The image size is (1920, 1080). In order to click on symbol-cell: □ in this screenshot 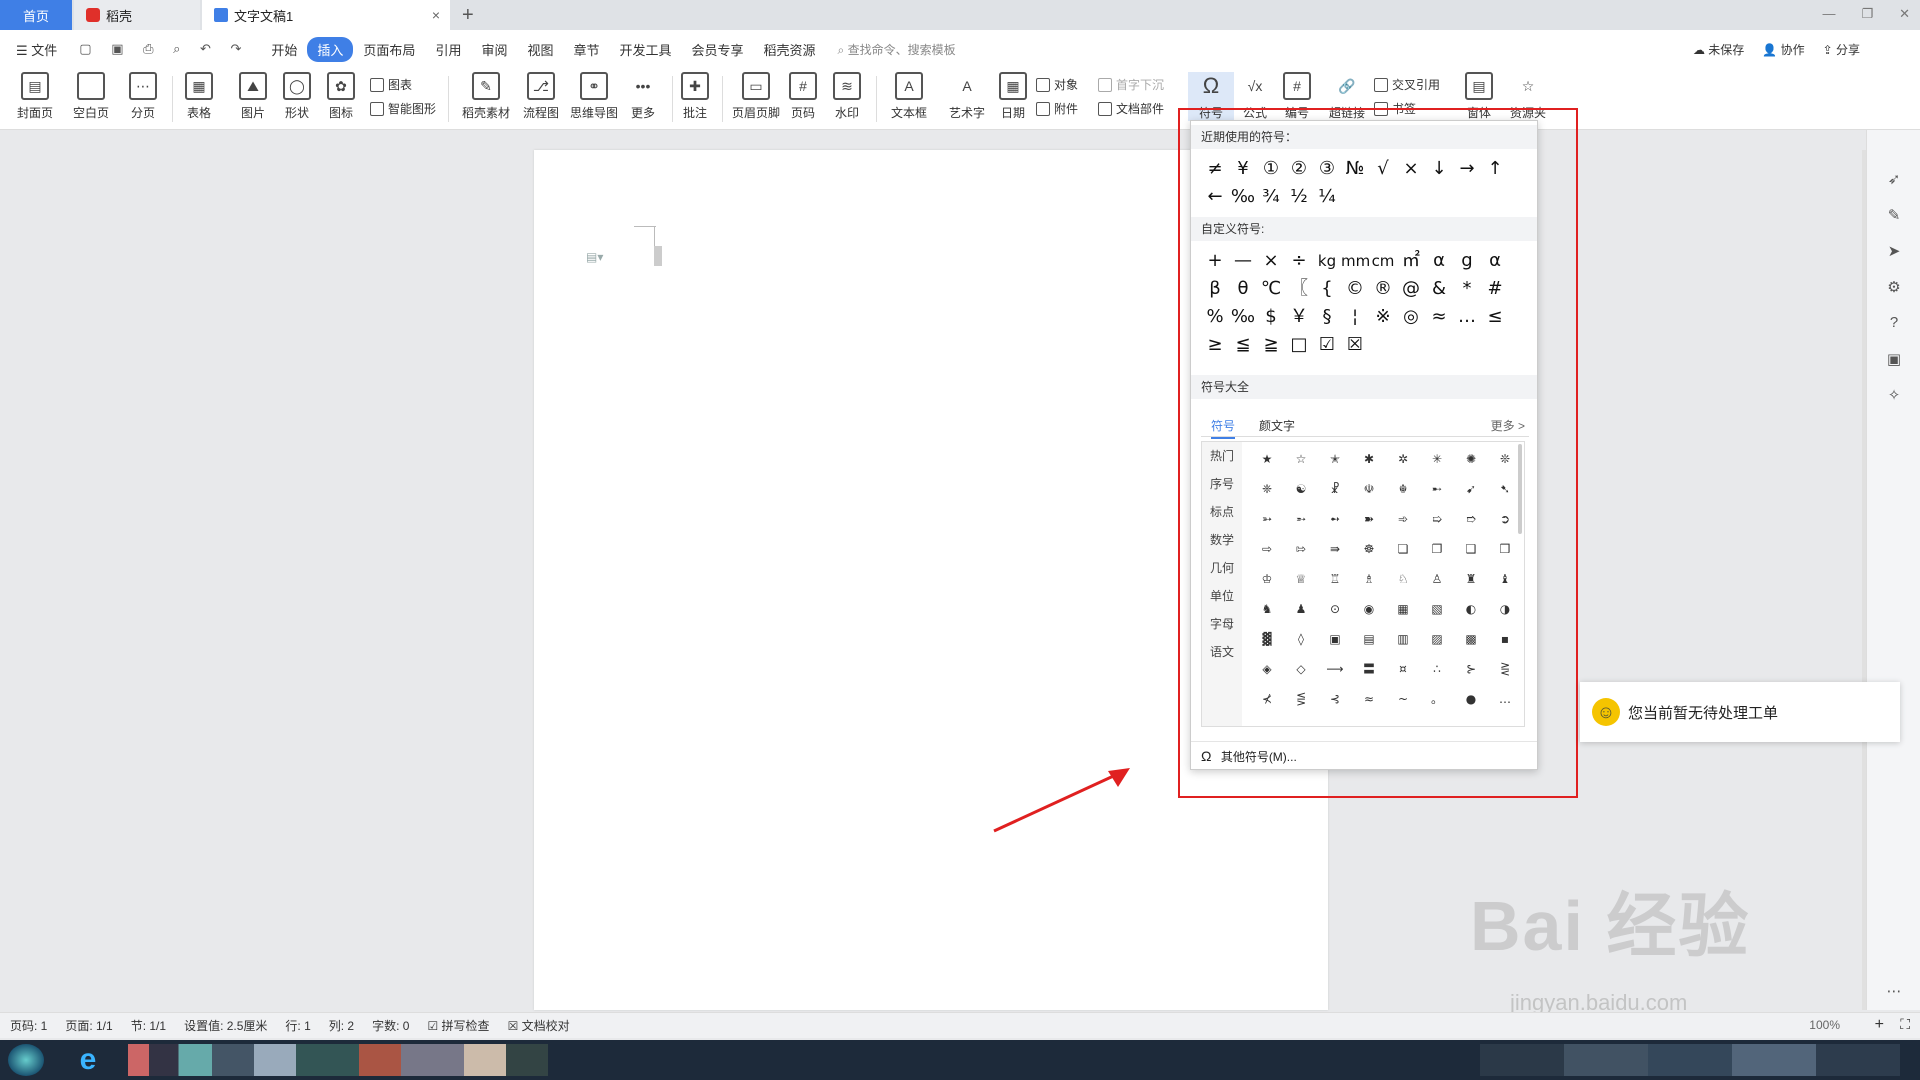, I will do `click(1299, 345)`.